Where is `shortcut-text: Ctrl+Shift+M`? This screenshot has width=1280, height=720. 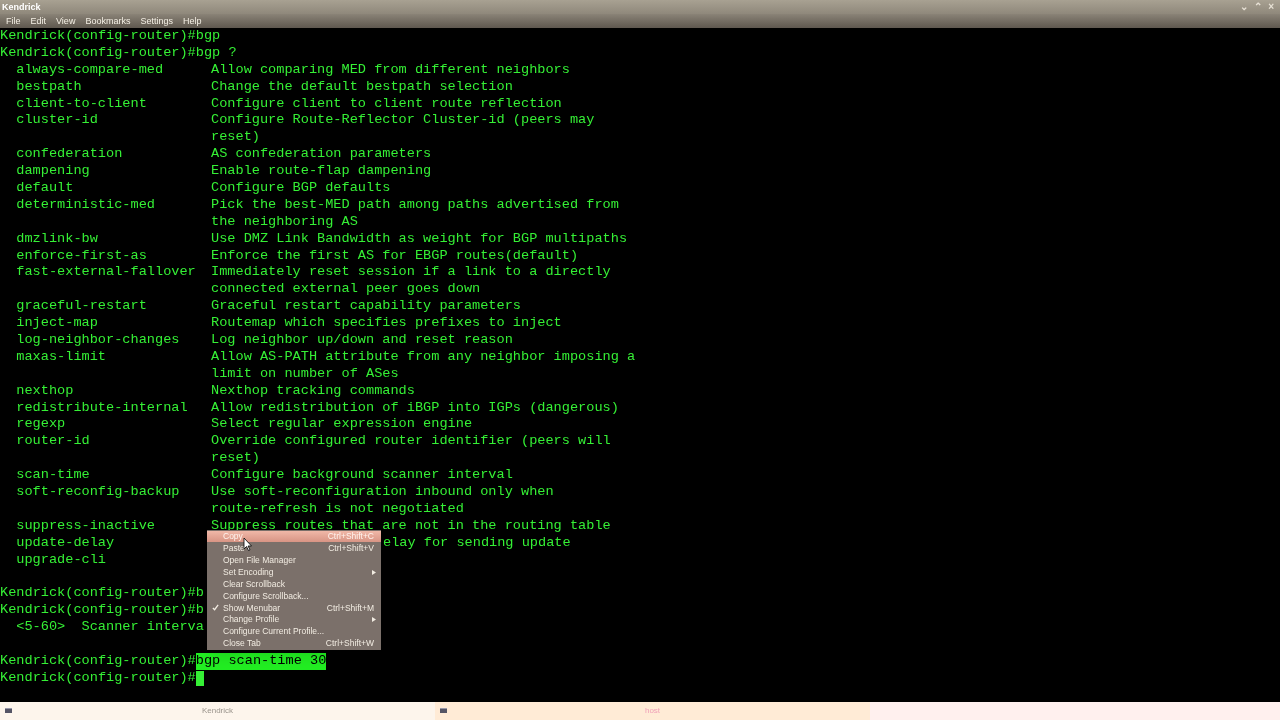
shortcut-text: Ctrl+Shift+M is located at coordinates (350, 608).